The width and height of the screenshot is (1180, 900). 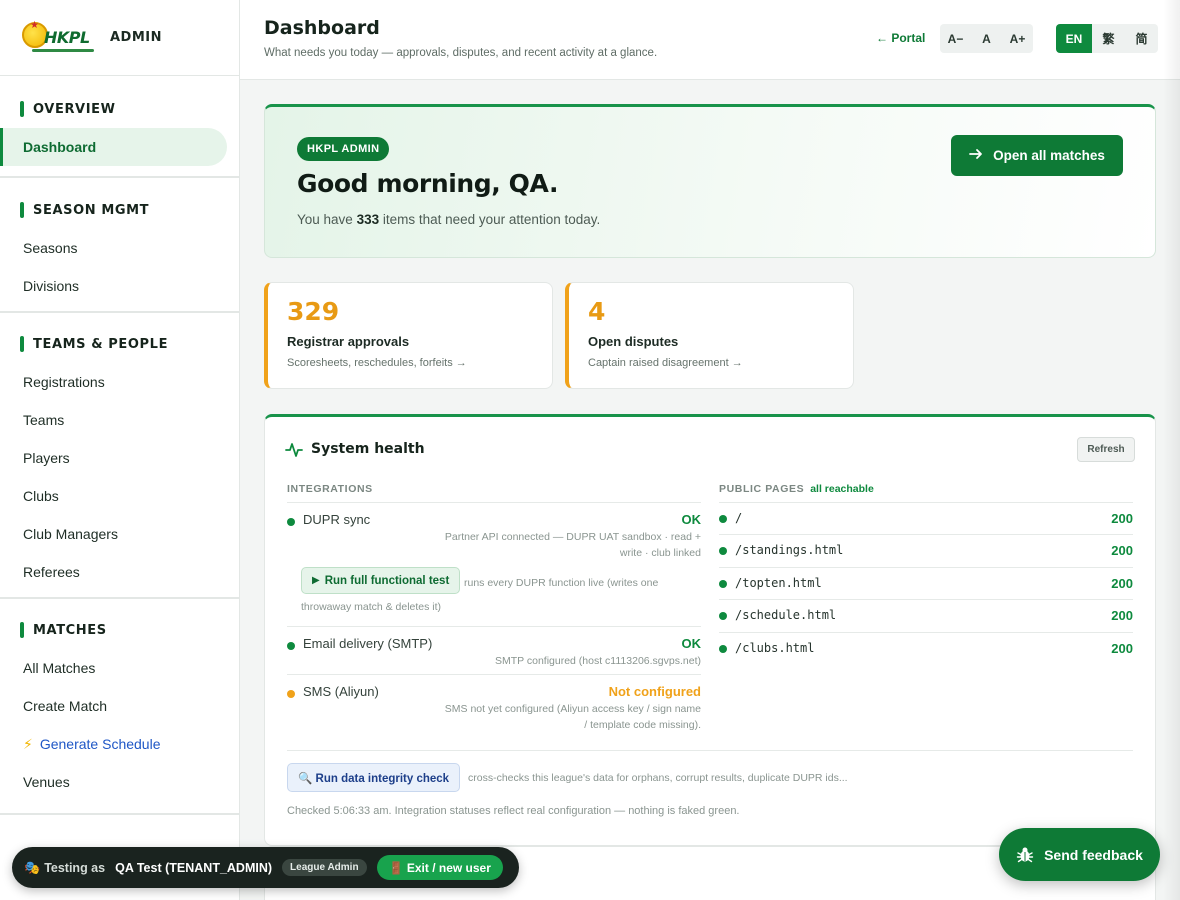 I want to click on hkpl-logo: ★ HKPL, so click(x=58, y=38).